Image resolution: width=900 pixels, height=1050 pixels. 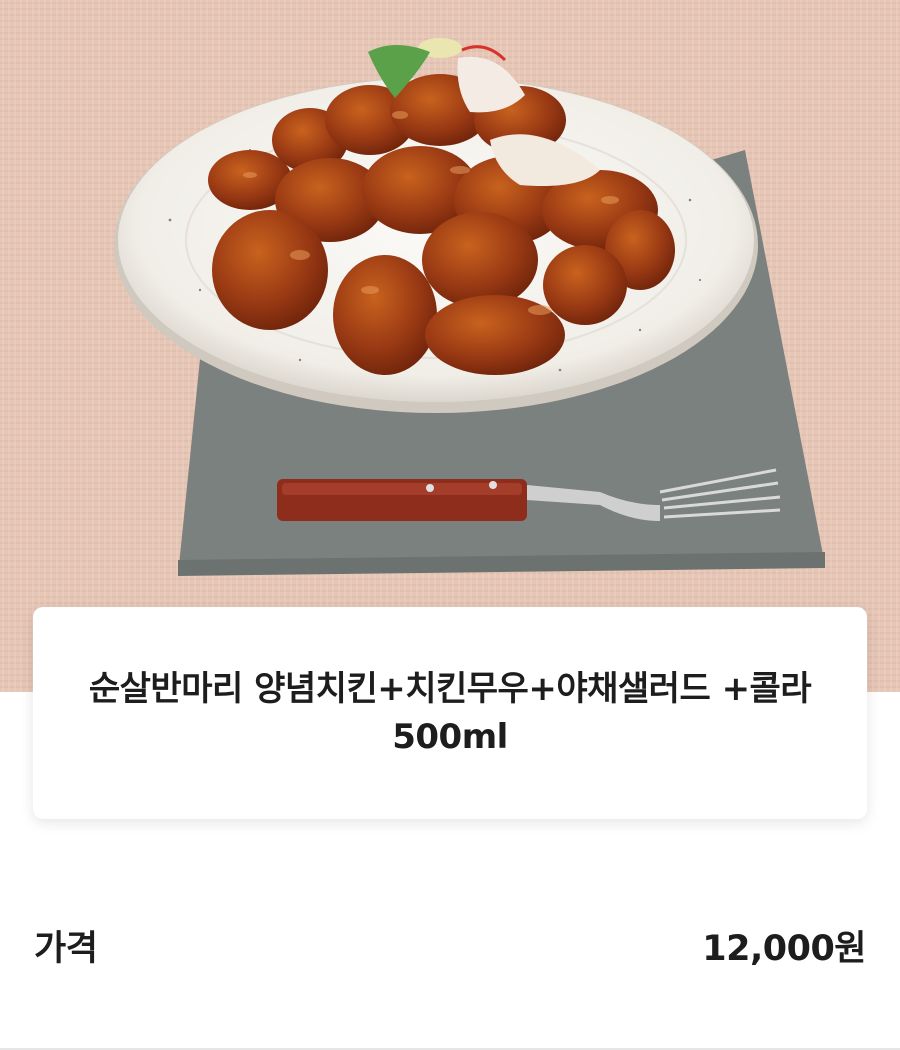 I want to click on price-label: 가격, so click(x=66, y=948).